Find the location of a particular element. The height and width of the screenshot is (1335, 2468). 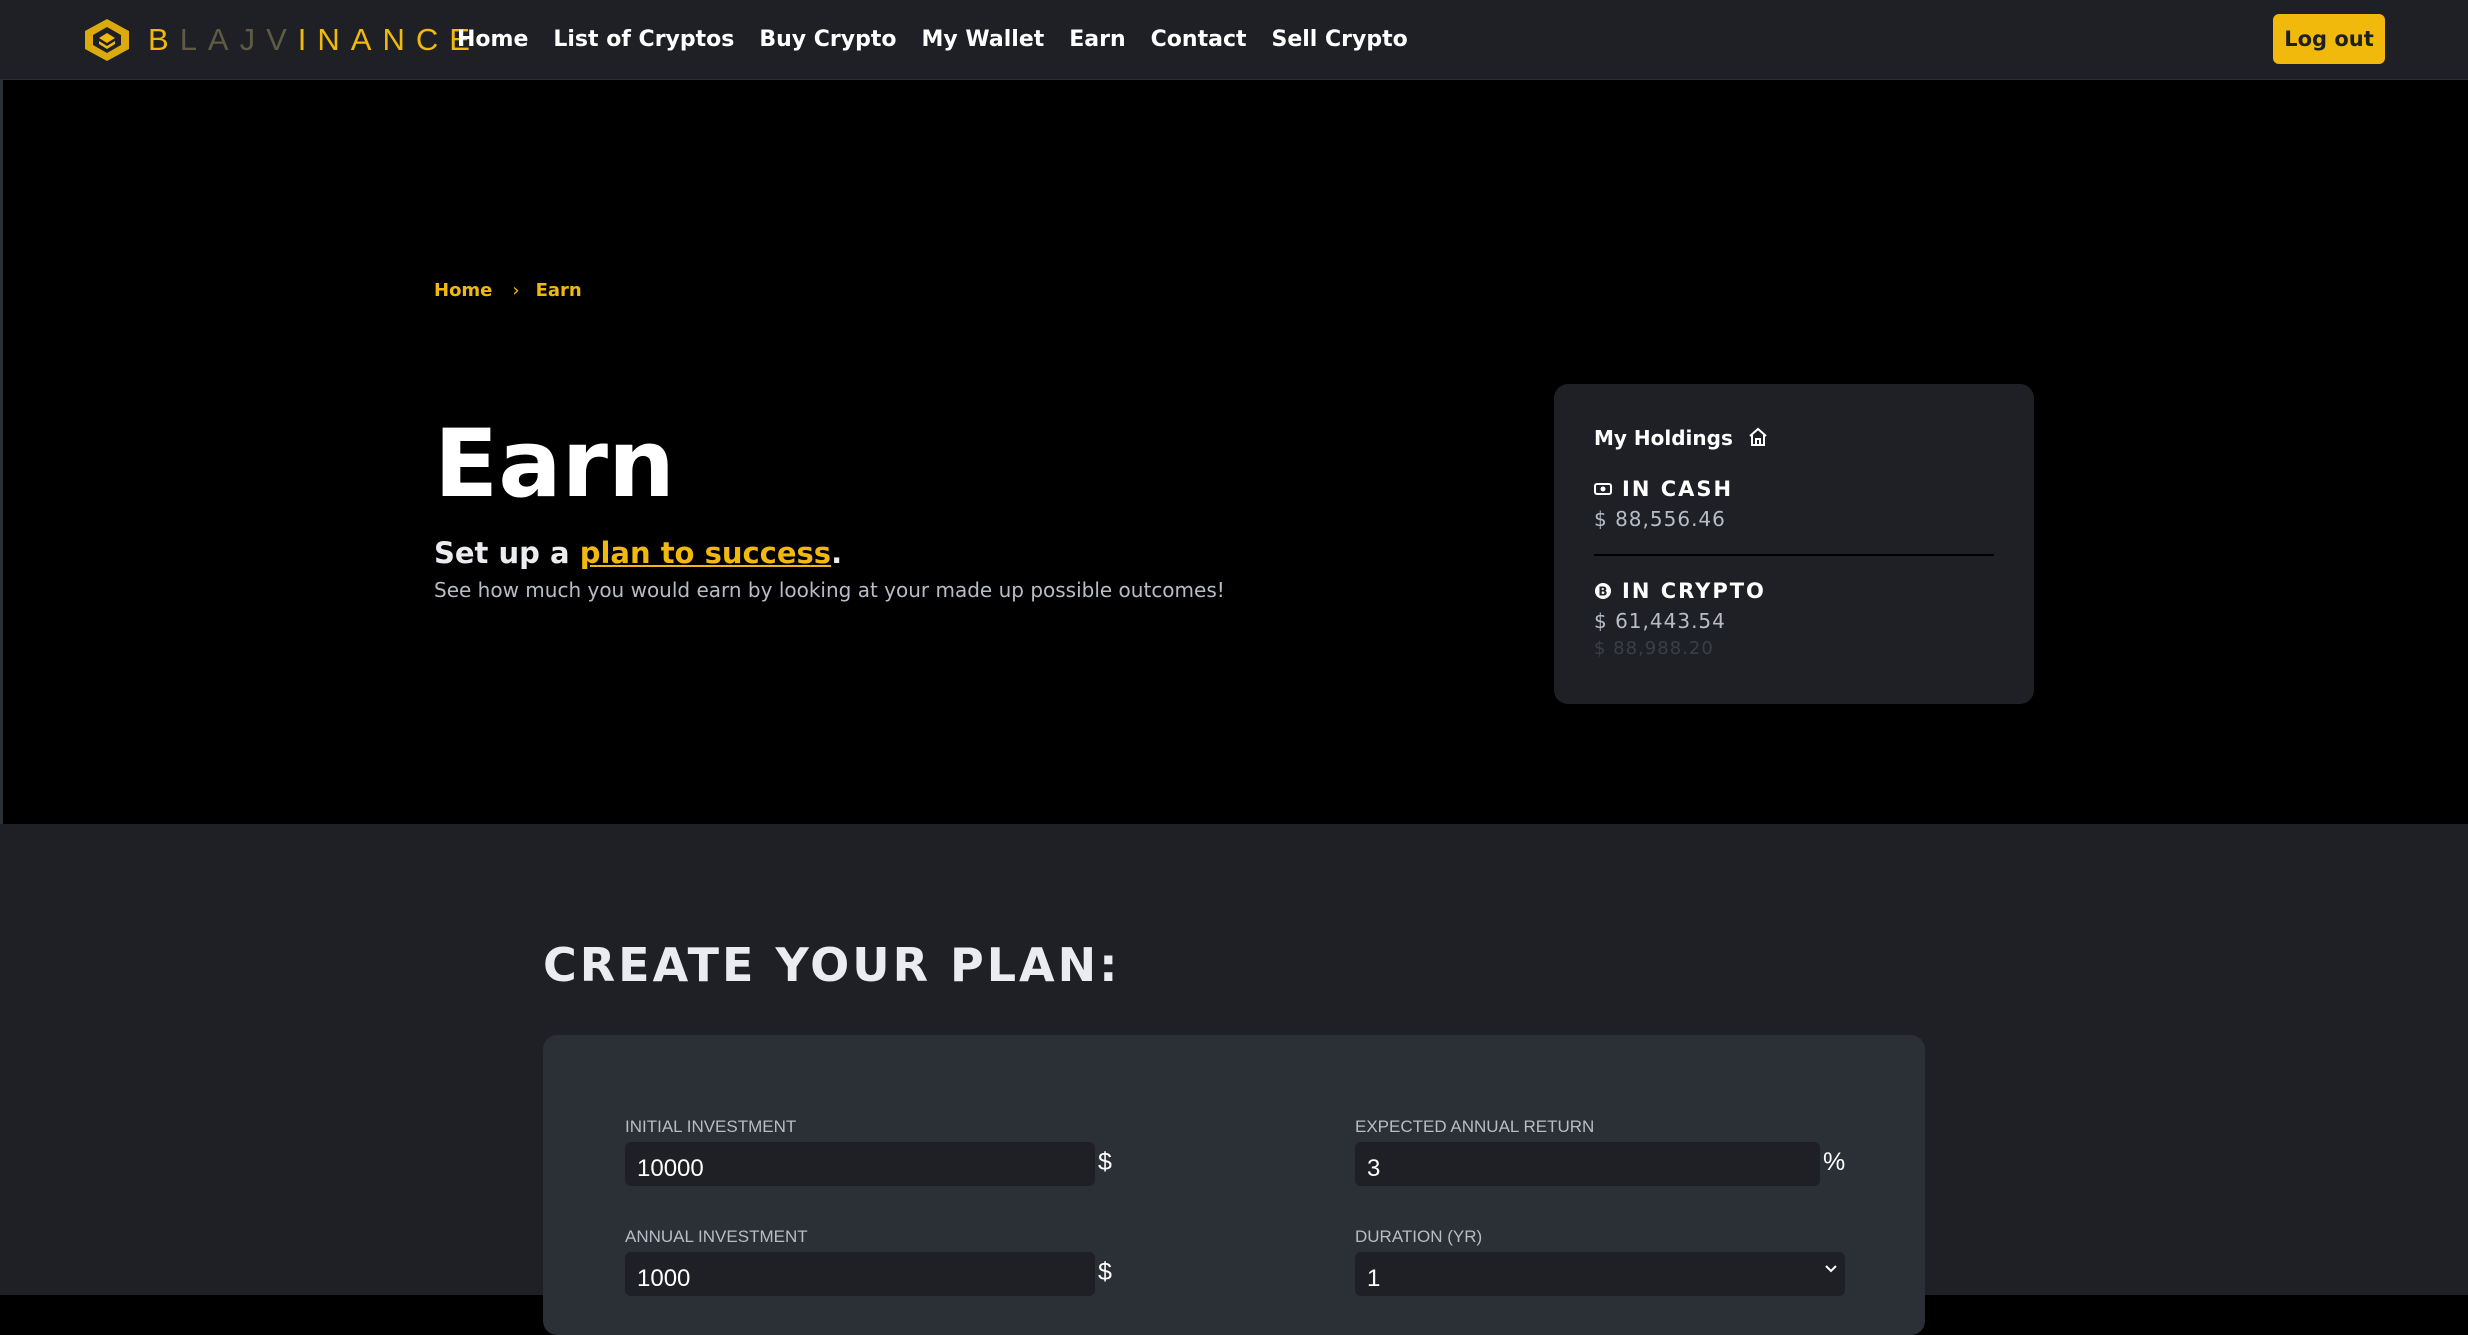

initial-investment-unit: $ is located at coordinates (1105, 1162).